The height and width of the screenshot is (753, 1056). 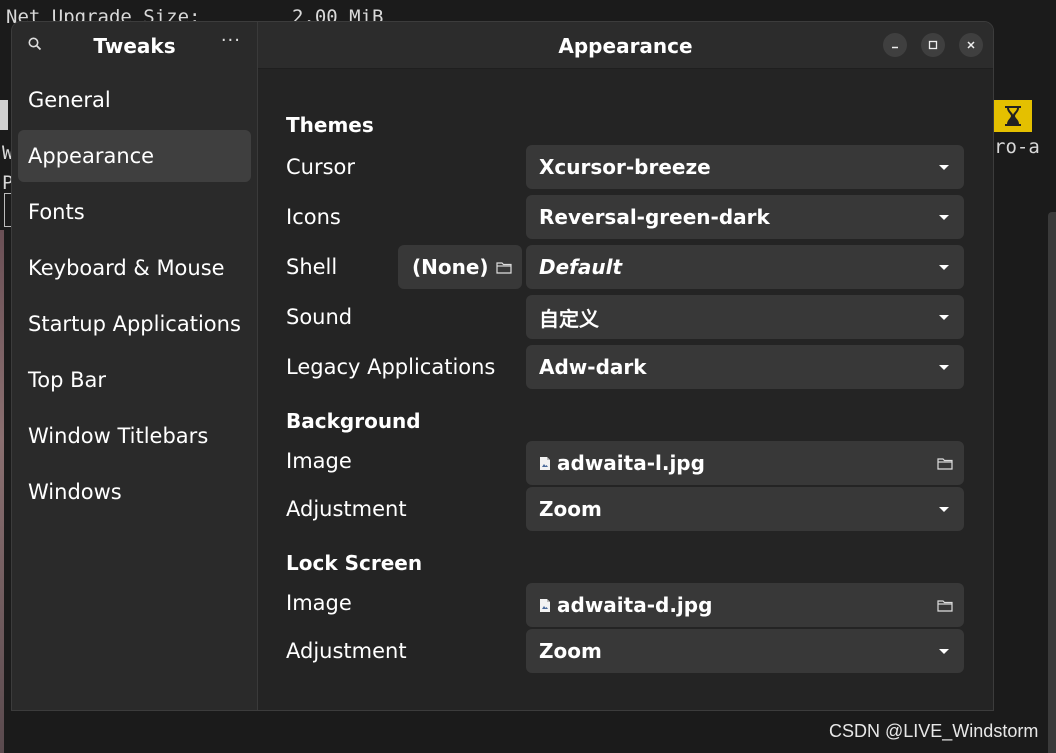 I want to click on sidebar-item-appearance: Appearance, so click(x=134, y=156).